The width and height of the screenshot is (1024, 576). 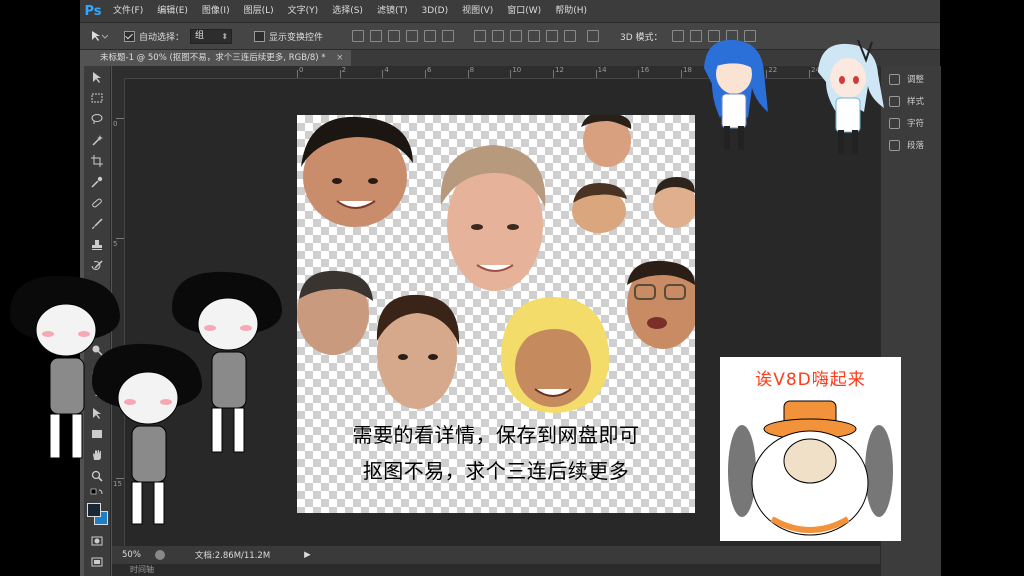 I want to click on menu-file: 文件(F), so click(x=128, y=11).